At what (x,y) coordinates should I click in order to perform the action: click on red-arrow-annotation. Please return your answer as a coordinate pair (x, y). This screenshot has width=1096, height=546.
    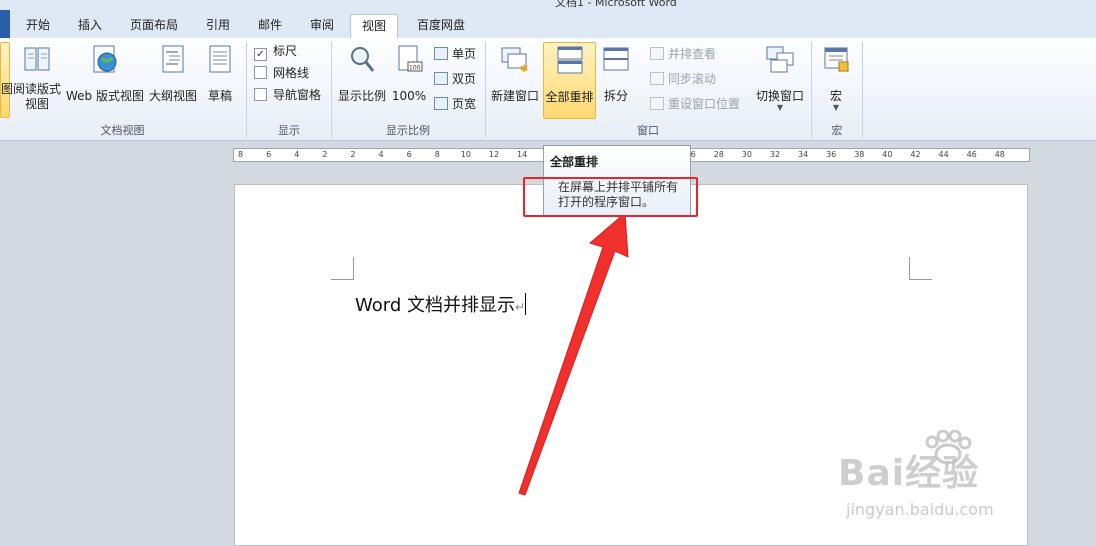
    Looking at the image, I should click on (573, 353).